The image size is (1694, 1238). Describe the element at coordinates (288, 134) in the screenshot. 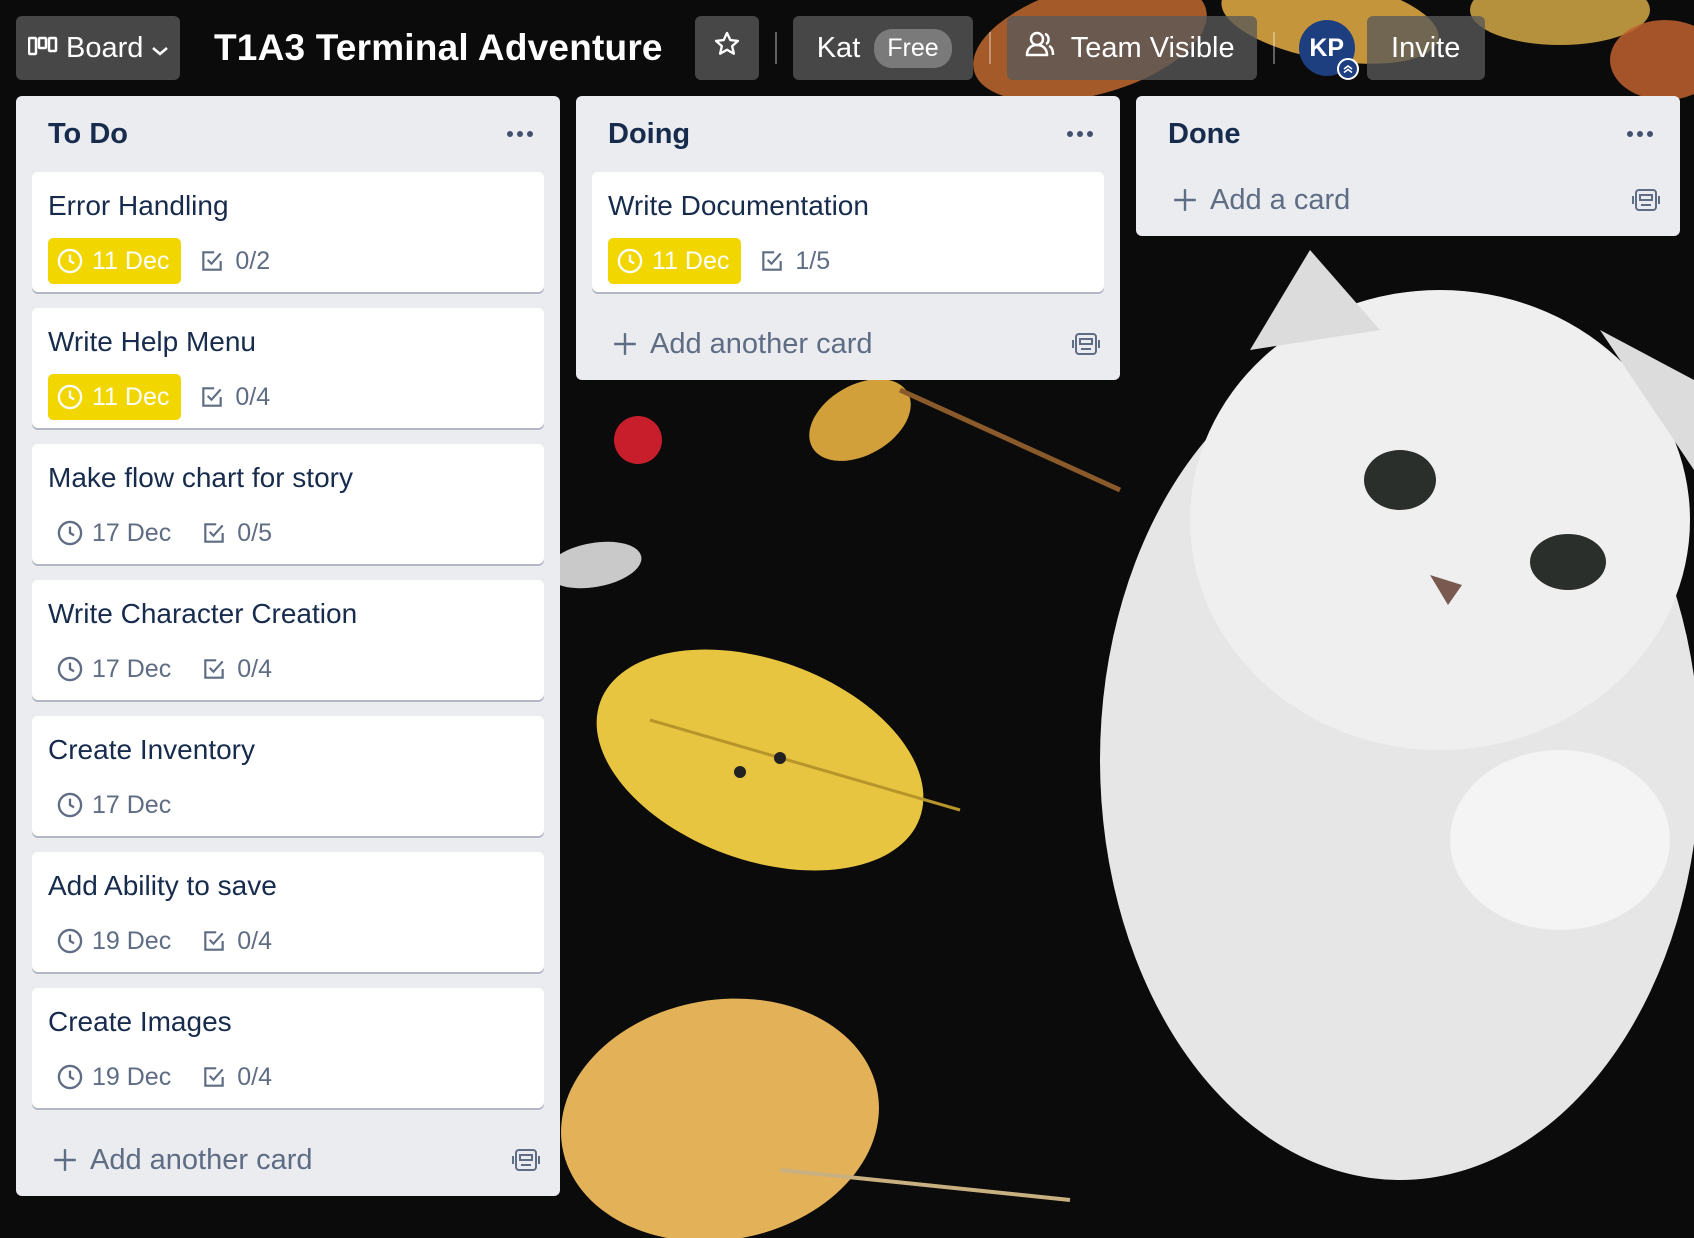

I see `list-header: To Do` at that location.